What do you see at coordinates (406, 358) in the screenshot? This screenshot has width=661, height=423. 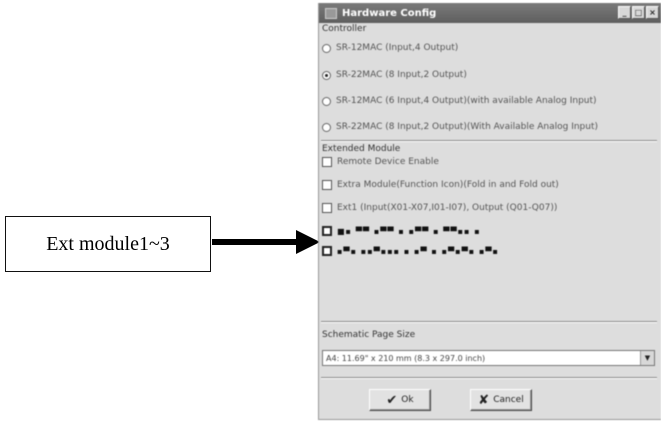 I see `page-size-value: A4: 11.69" x 210 mm (8.3 x 297.0 inch)` at bounding box center [406, 358].